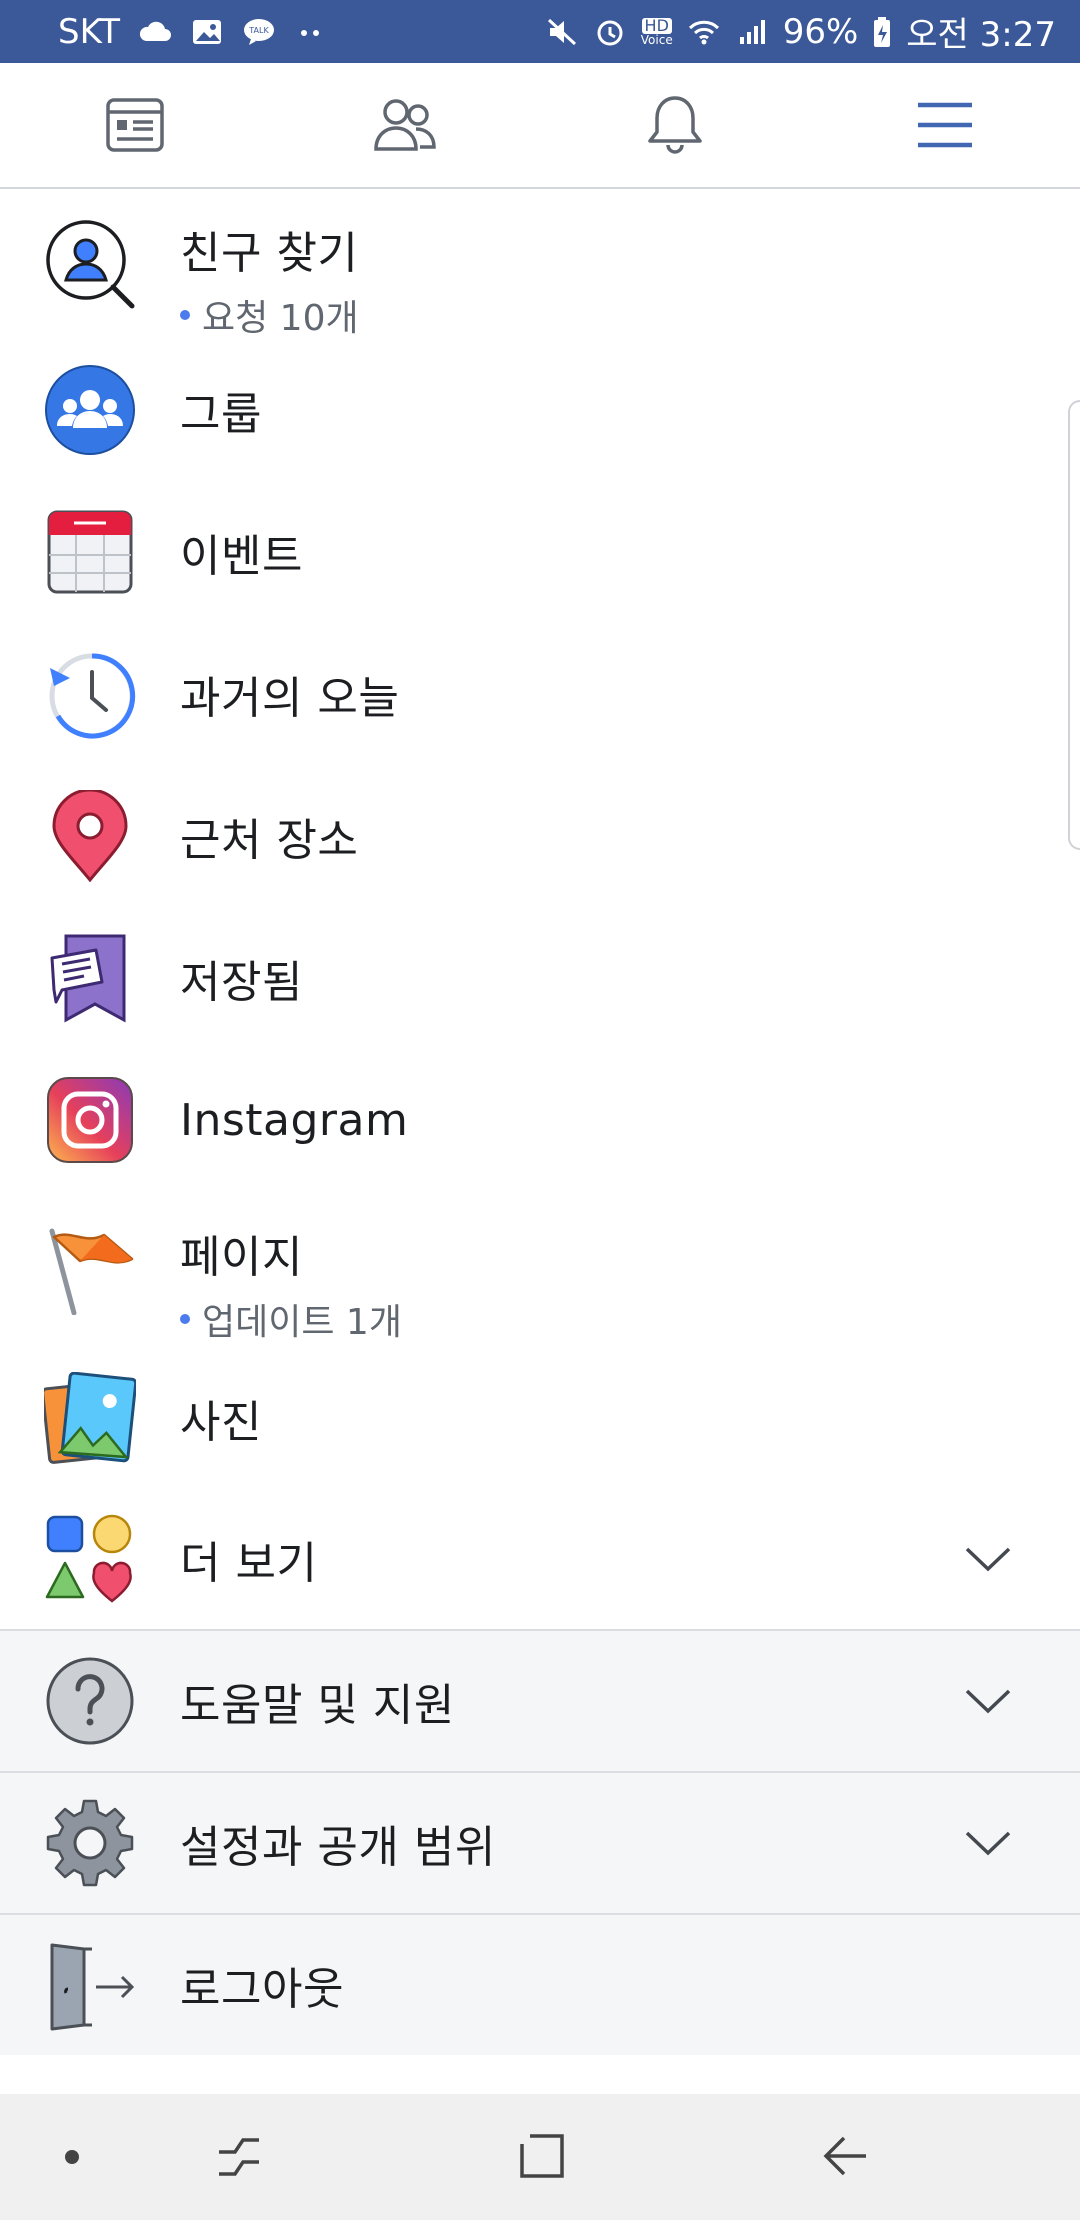 This screenshot has width=1080, height=2220. I want to click on menu-item-nearby-places: 근처 장소, so click(540, 836).